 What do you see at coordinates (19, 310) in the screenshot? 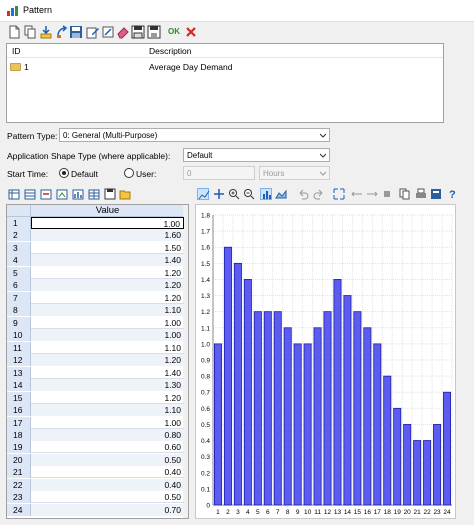
I see `row-number: 8` at bounding box center [19, 310].